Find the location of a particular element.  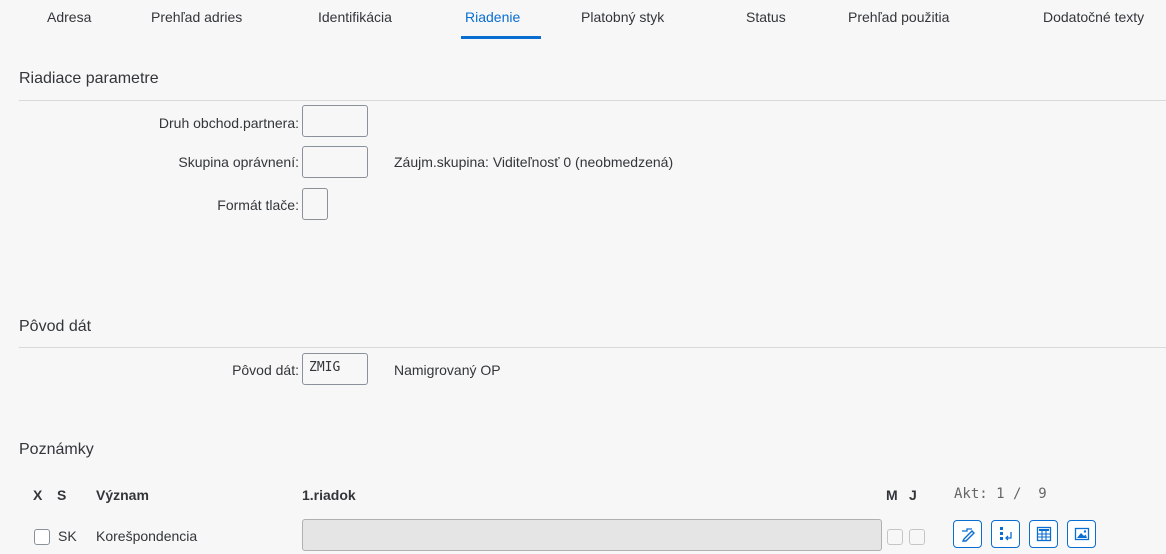

tab-dodatocne-texty: Dodatočné texty is located at coordinates (1093, 17).